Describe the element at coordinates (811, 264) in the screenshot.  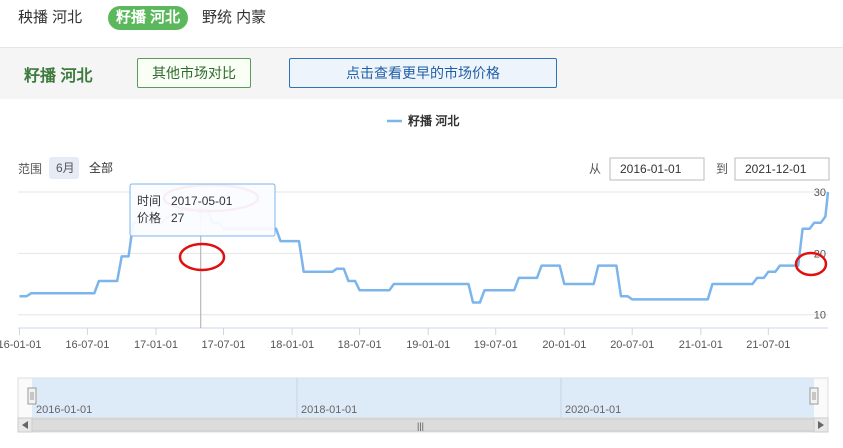
I see `annotation-circle-latest` at that location.